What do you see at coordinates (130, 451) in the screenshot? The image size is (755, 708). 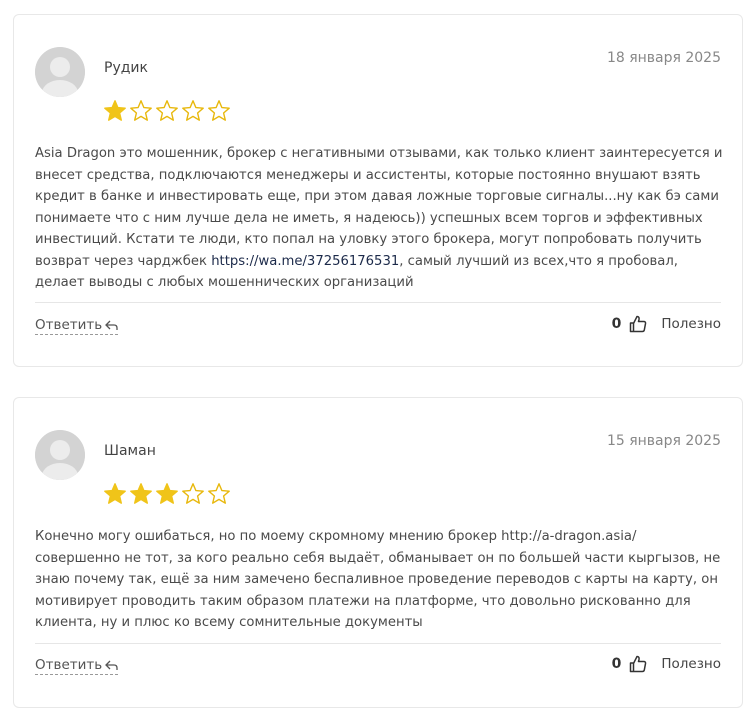 I see `review-author: Шаман` at bounding box center [130, 451].